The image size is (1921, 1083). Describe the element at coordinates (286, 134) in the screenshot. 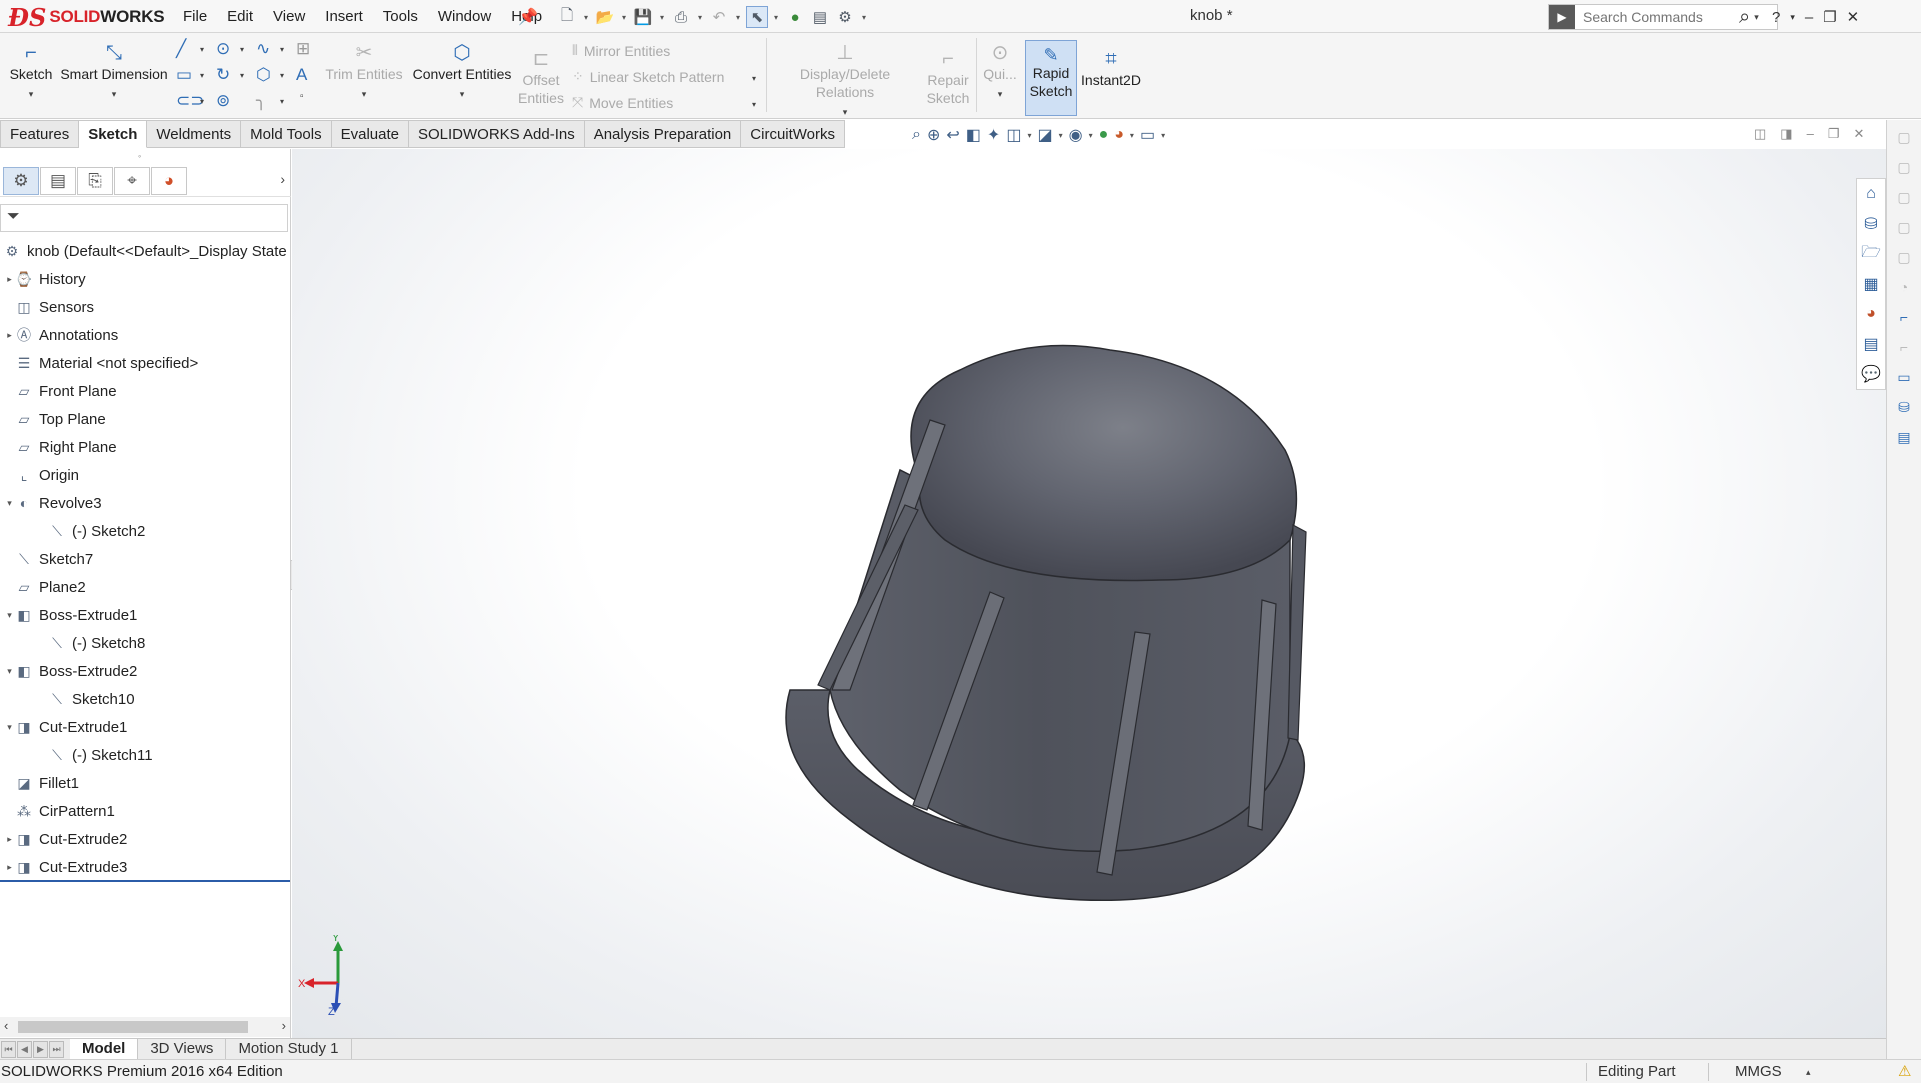

I see `tab-mold-tools: Mold Tools` at that location.